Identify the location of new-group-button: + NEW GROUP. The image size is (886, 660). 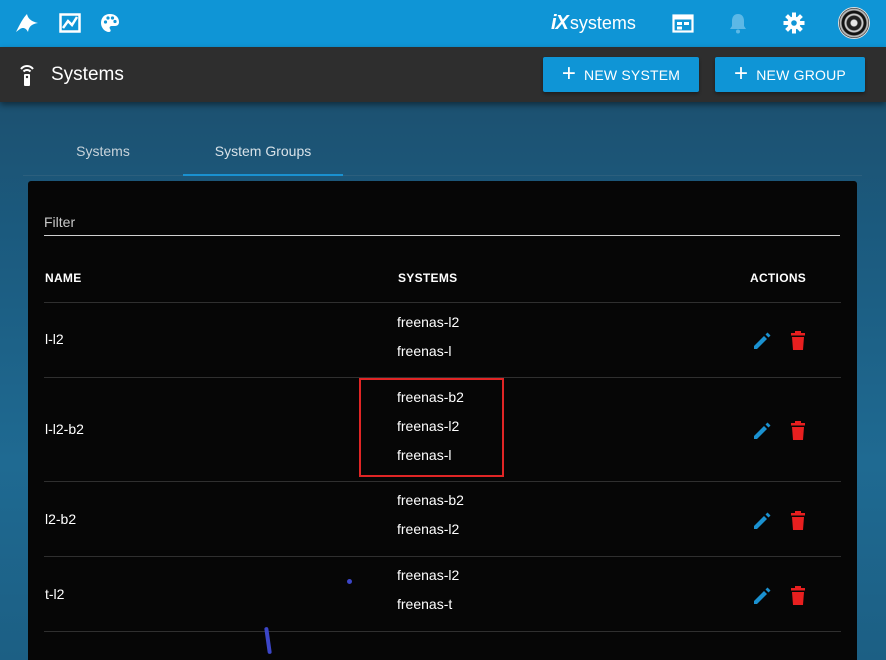
(790, 74).